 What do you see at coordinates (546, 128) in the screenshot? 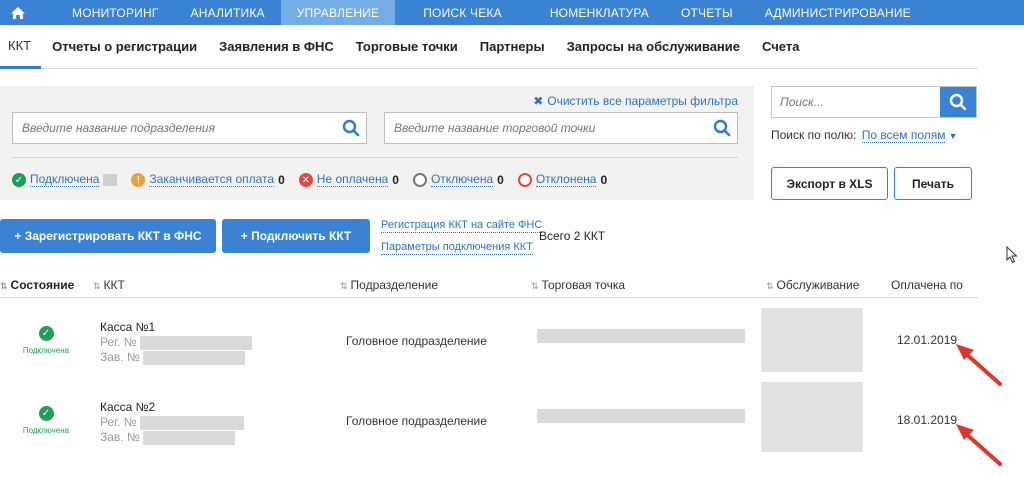
I see `store-input` at bounding box center [546, 128].